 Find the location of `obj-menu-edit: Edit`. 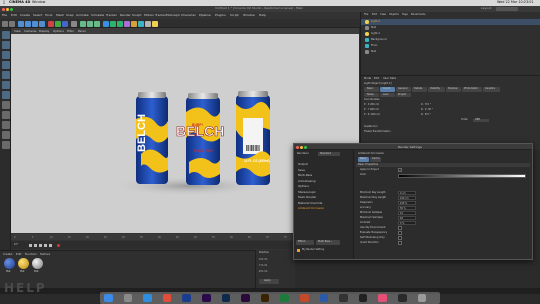

obj-menu-edit: Edit is located at coordinates (374, 15).